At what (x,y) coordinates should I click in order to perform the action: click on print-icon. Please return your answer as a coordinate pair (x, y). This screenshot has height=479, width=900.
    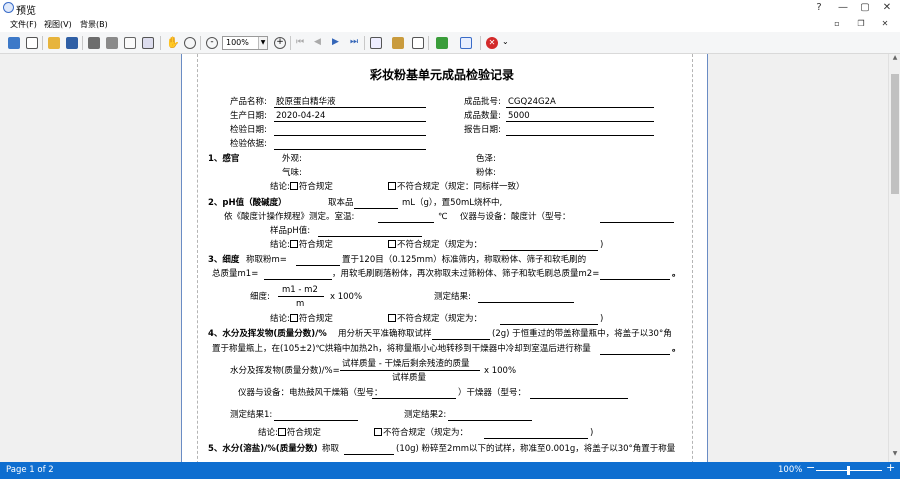
    Looking at the image, I should click on (94, 43).